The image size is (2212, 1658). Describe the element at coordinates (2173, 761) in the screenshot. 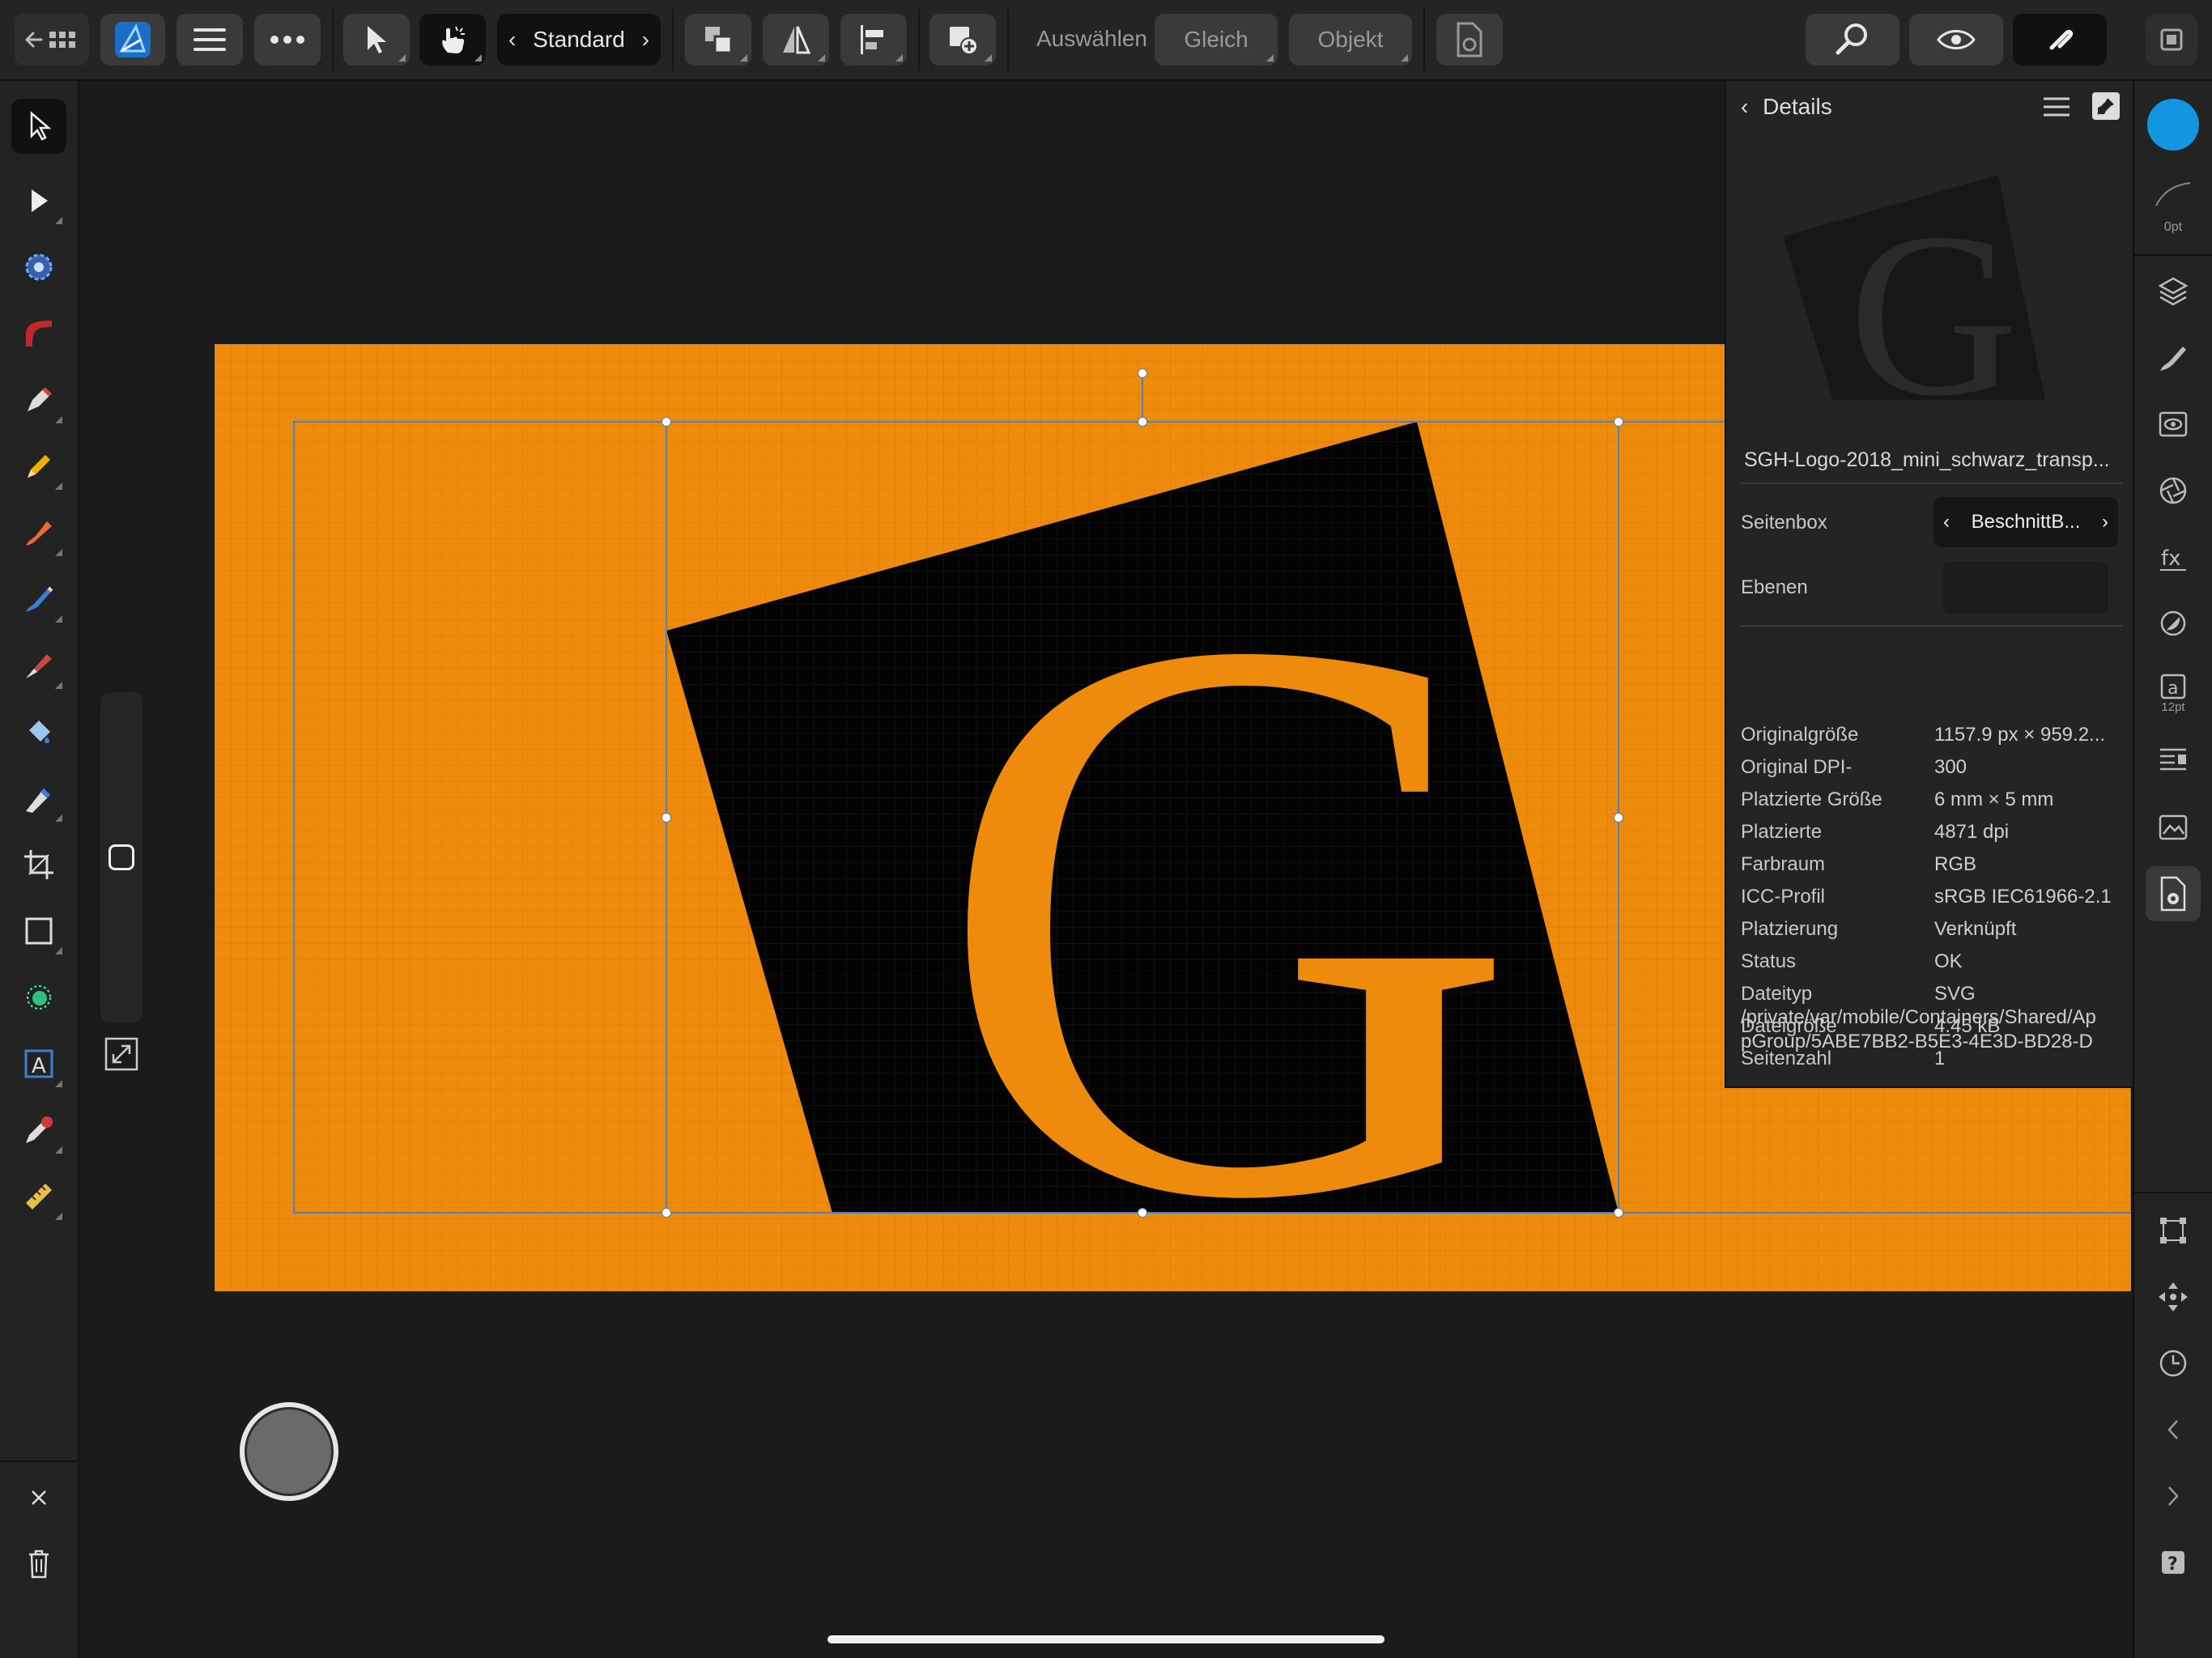

I see `transform-list-studio-button` at that location.